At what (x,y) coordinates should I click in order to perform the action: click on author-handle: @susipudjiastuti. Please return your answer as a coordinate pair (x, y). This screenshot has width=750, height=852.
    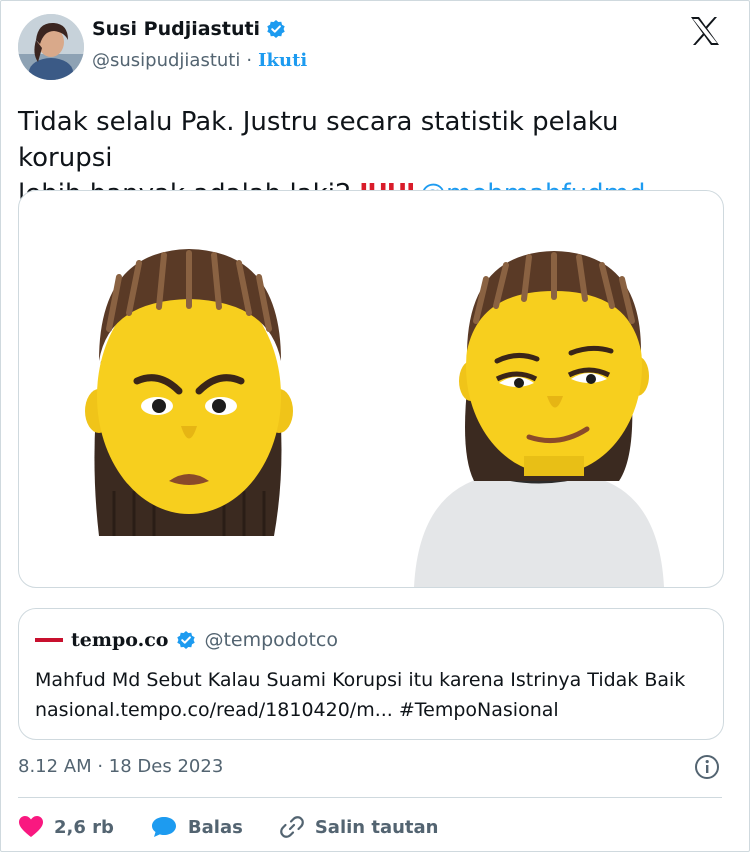
    Looking at the image, I should click on (166, 60).